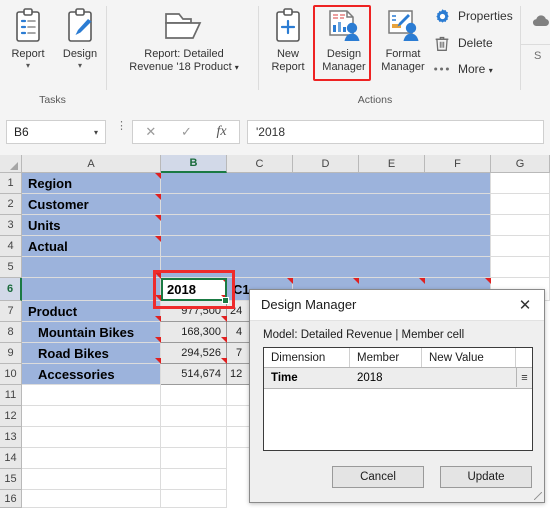  Describe the element at coordinates (194, 479) in the screenshot. I see `cell-B15` at that location.